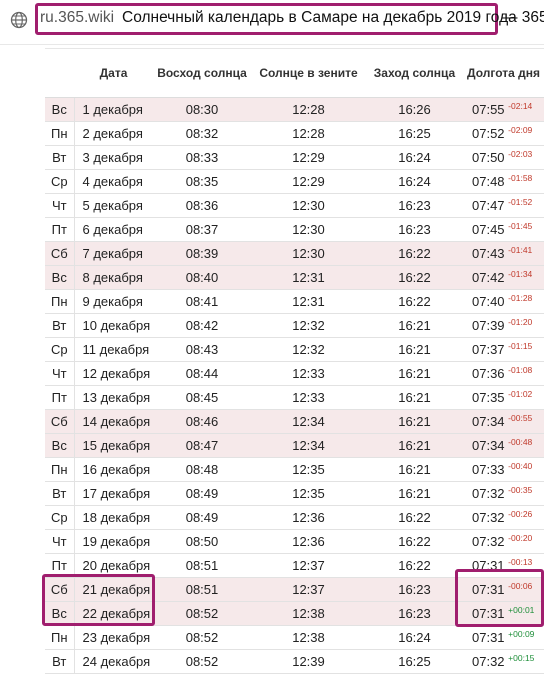 The height and width of the screenshot is (674, 544). What do you see at coordinates (488, 157) in the screenshot?
I see `day-length-value: 07:50` at bounding box center [488, 157].